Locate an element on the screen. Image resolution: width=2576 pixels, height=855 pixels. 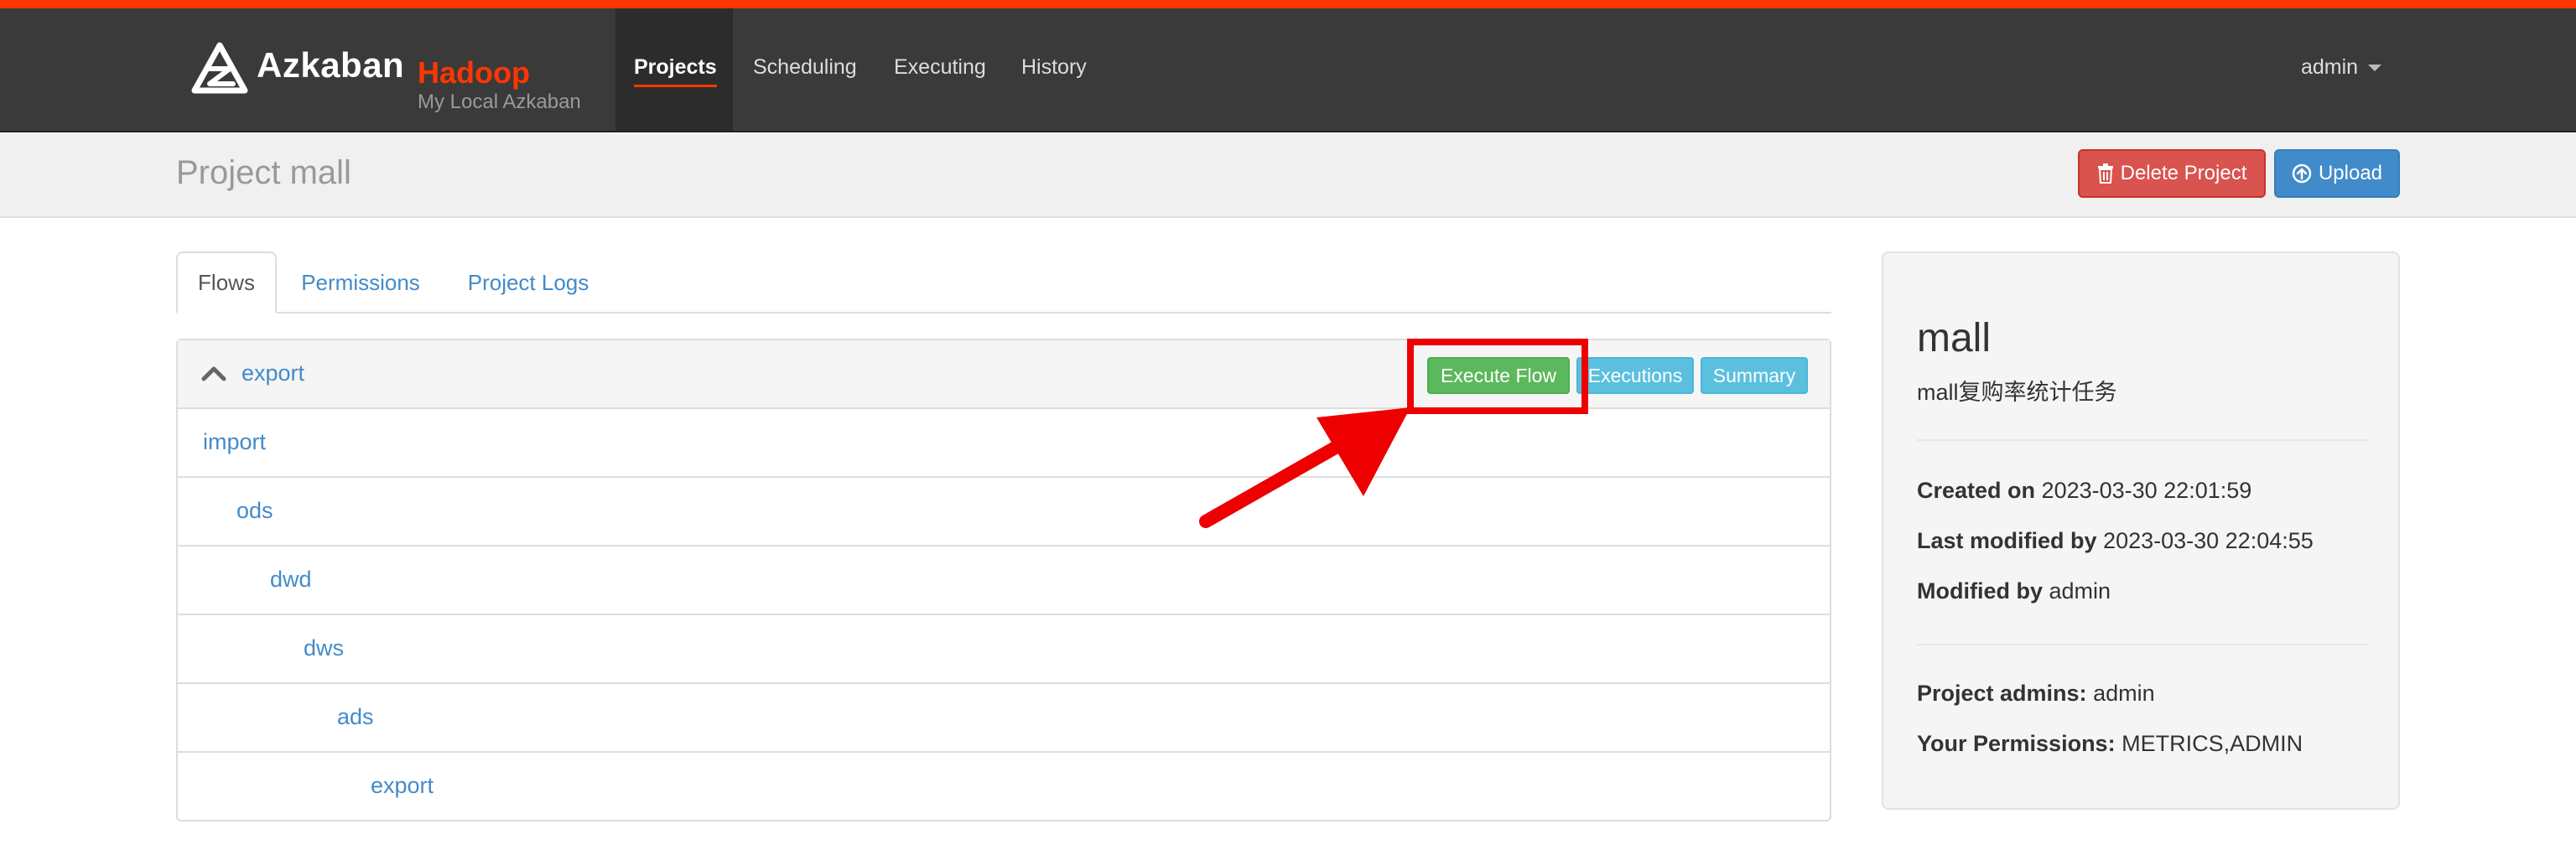
job-link-export: export is located at coordinates (402, 786).